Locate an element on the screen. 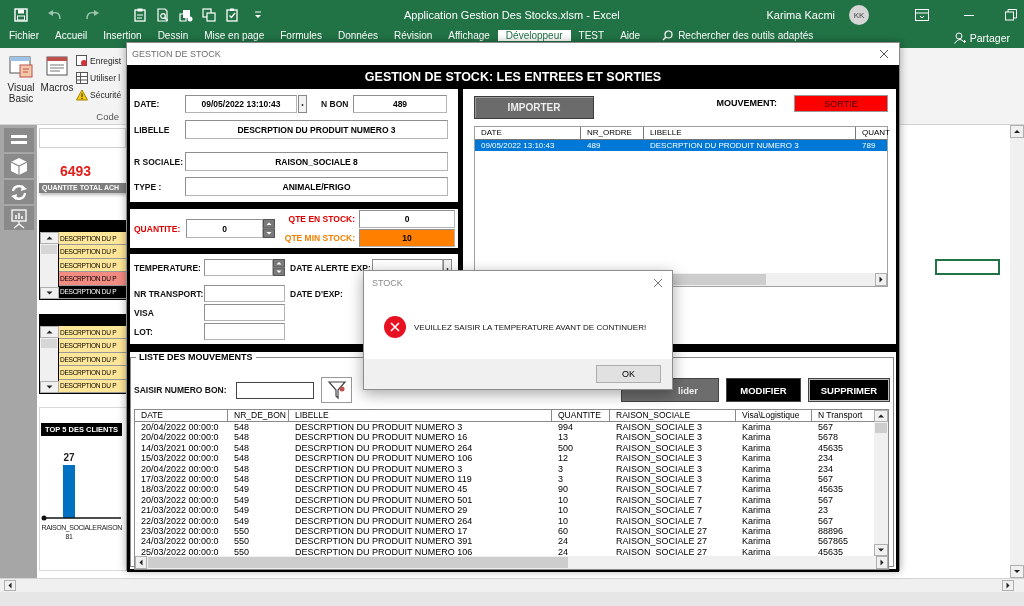  action-button: SUPPRIMER is located at coordinates (849, 390).